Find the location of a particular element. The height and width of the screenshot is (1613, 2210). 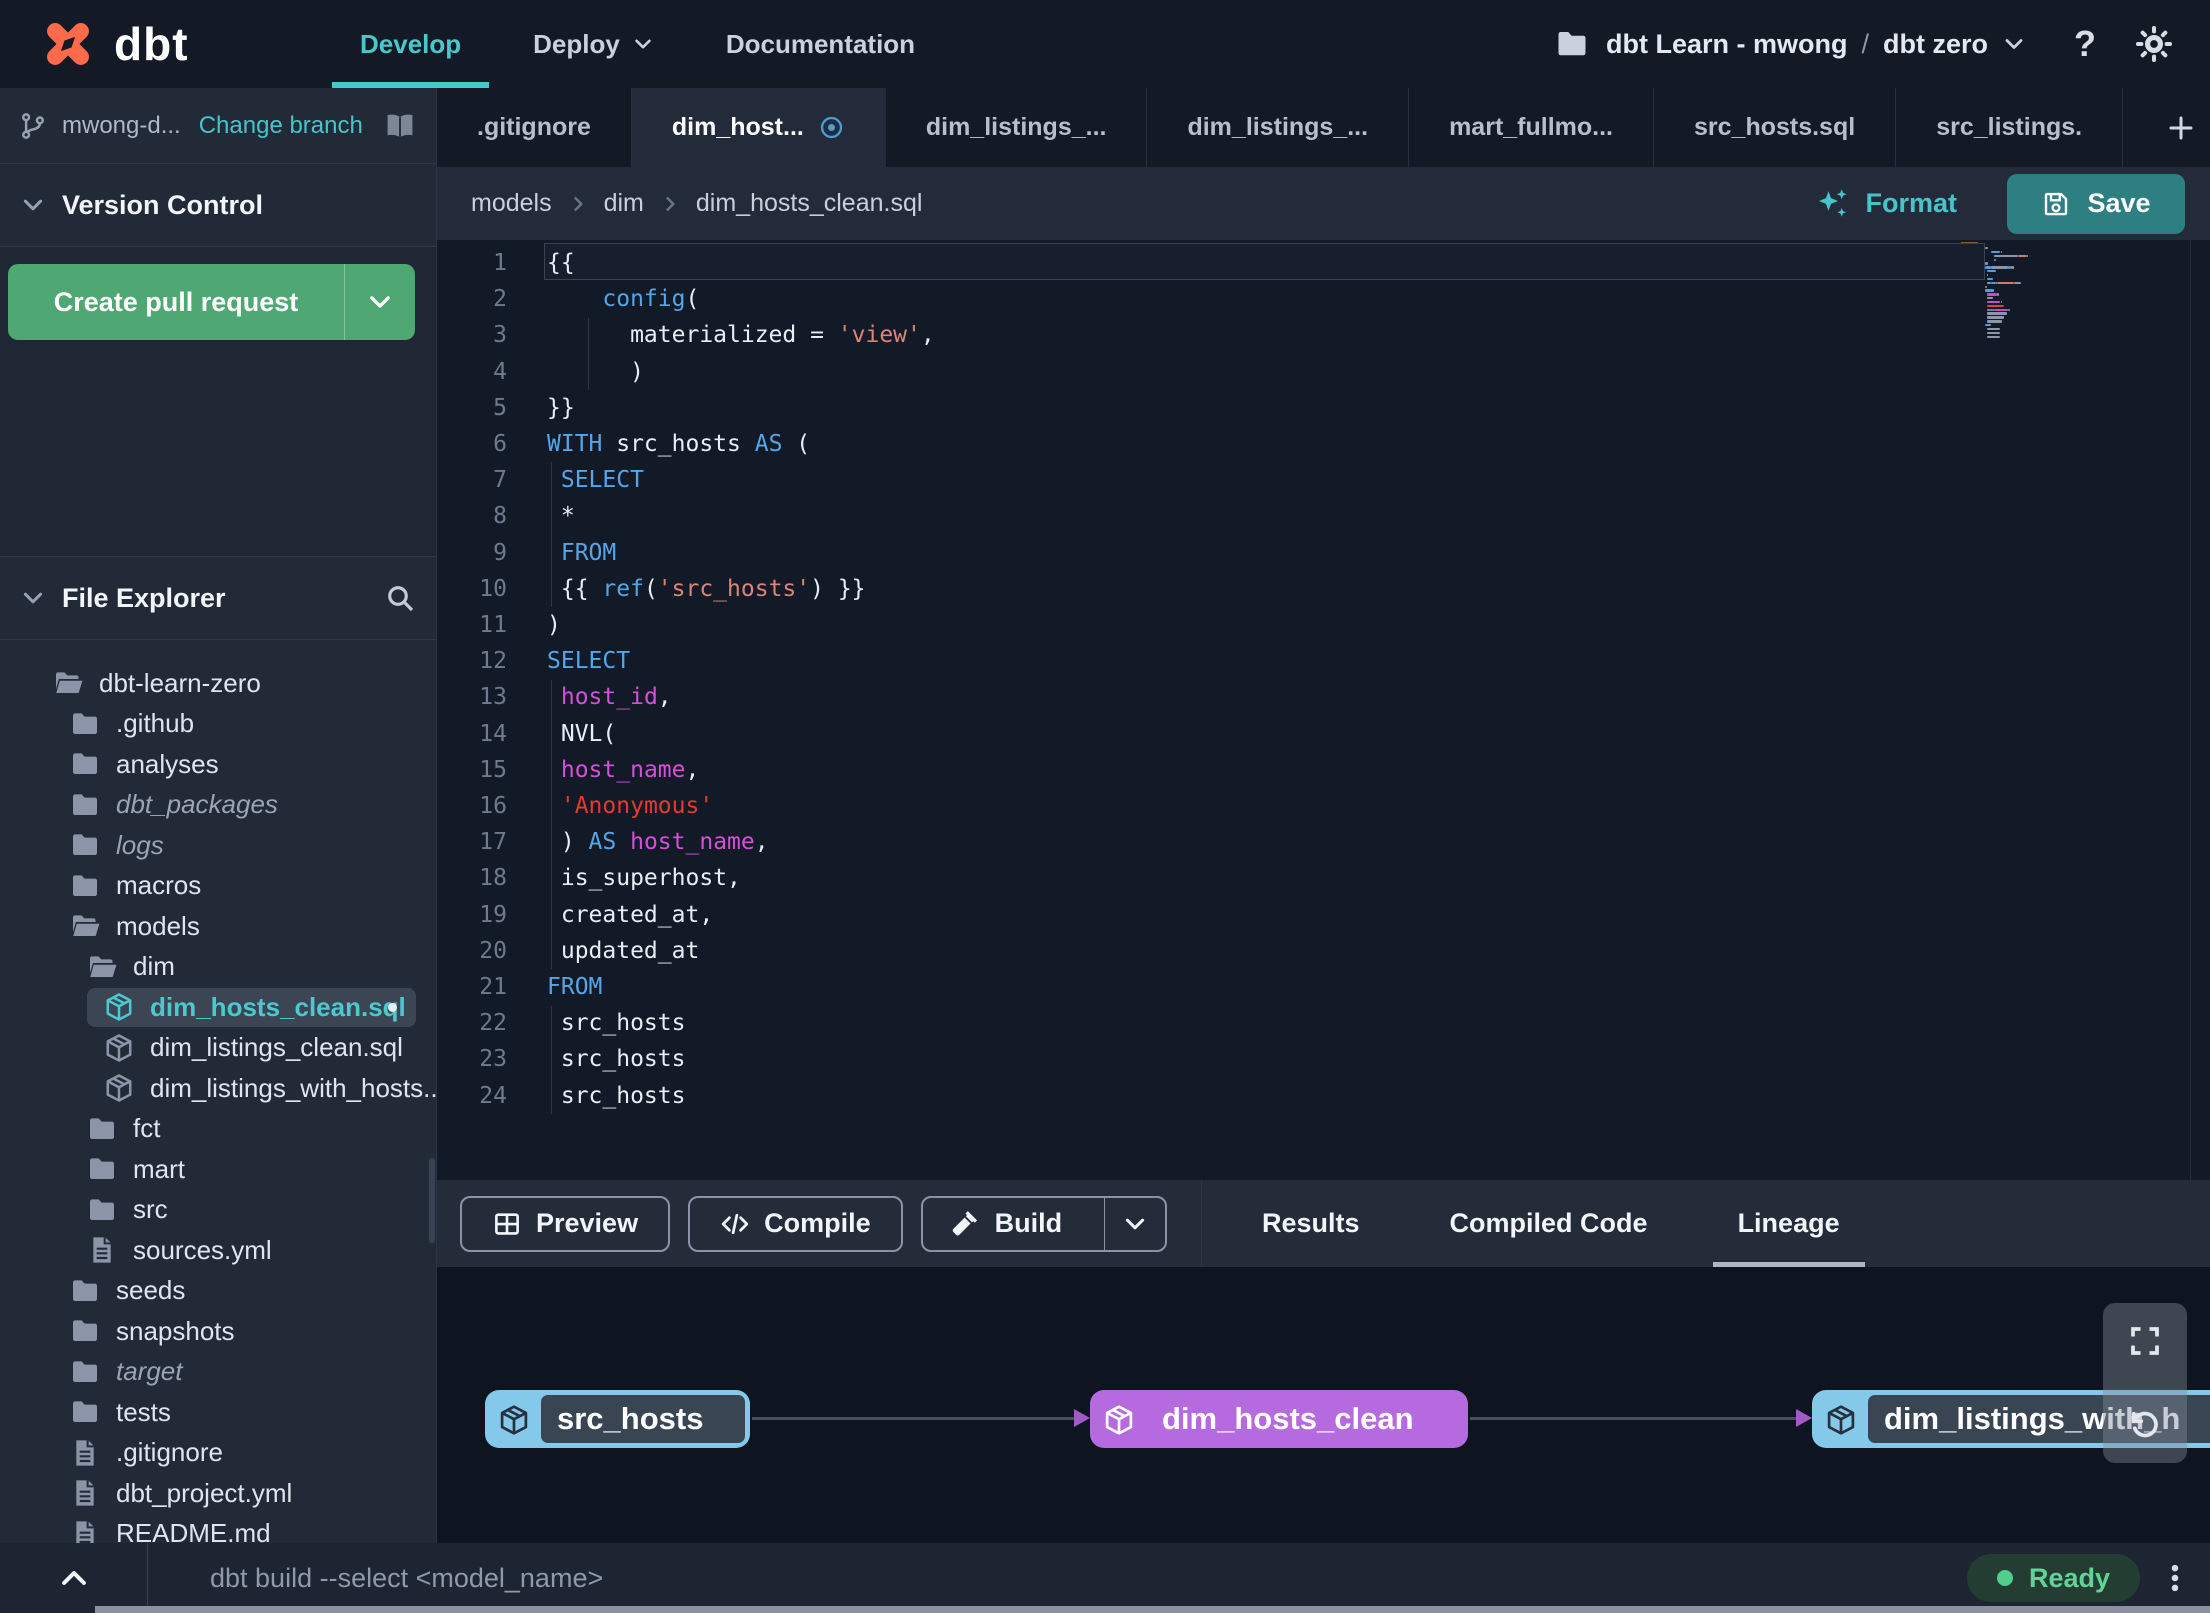

code-line-22: 22 src_hosts is located at coordinates (1323, 1023).